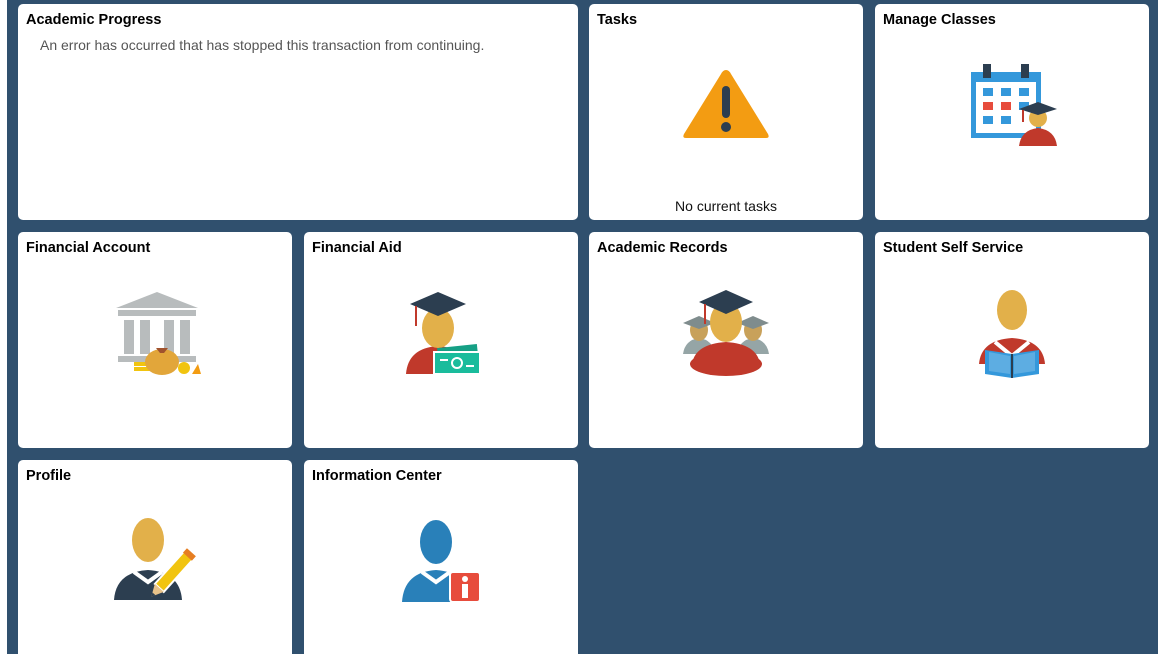  Describe the element at coordinates (953, 248) in the screenshot. I see `tile-title: Student Self Service` at that location.